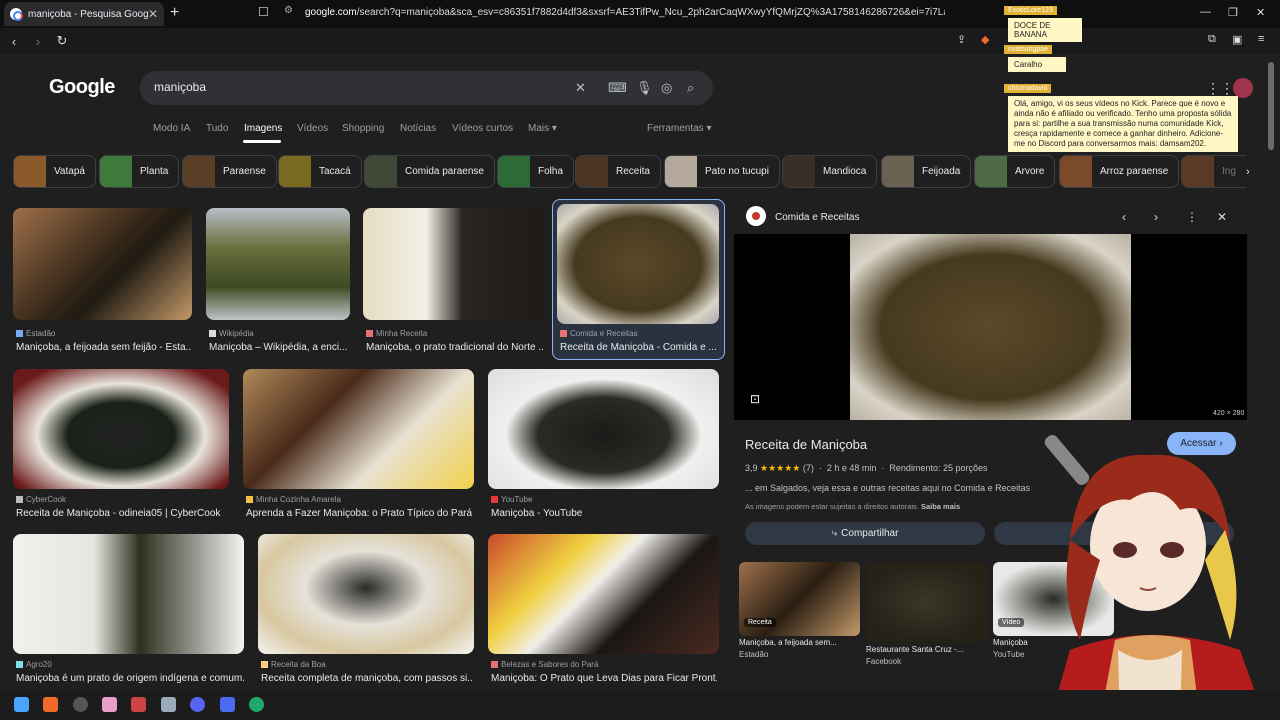 The height and width of the screenshot is (720, 1280). What do you see at coordinates (84, 14) in the screenshot?
I see `browser-tab: maniçoba - Pesquisa Google ✕` at bounding box center [84, 14].